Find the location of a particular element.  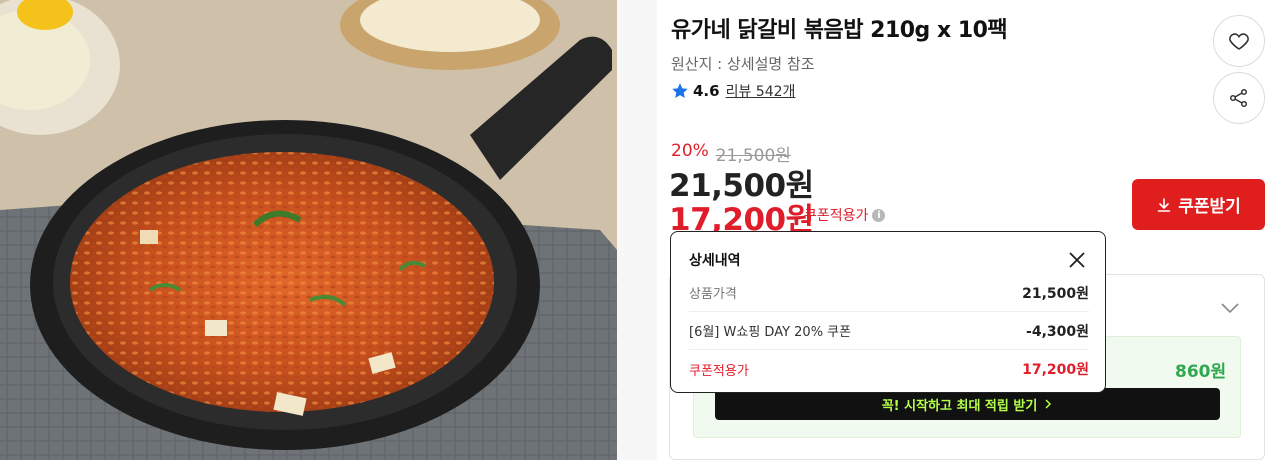

share-button is located at coordinates (1239, 98).